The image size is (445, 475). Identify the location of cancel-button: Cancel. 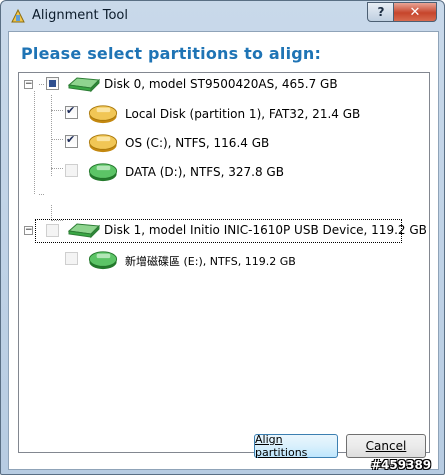
(386, 446).